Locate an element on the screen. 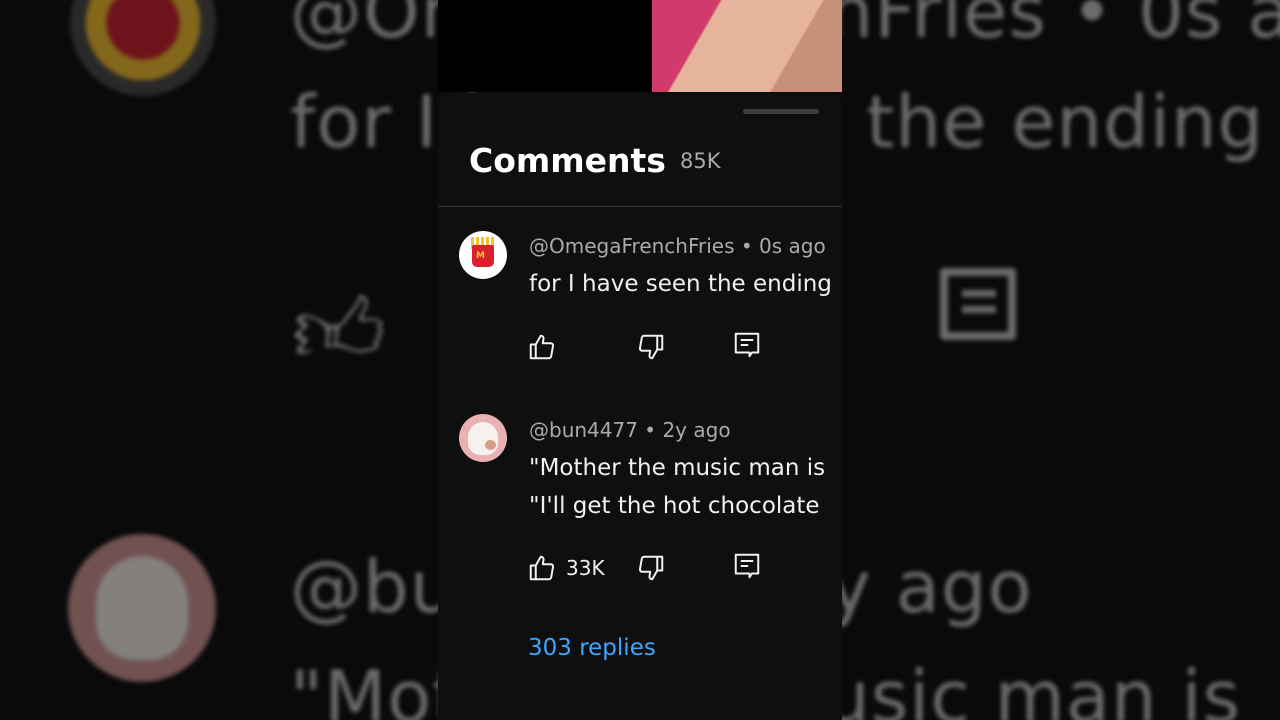  avatar is located at coordinates (483, 438).